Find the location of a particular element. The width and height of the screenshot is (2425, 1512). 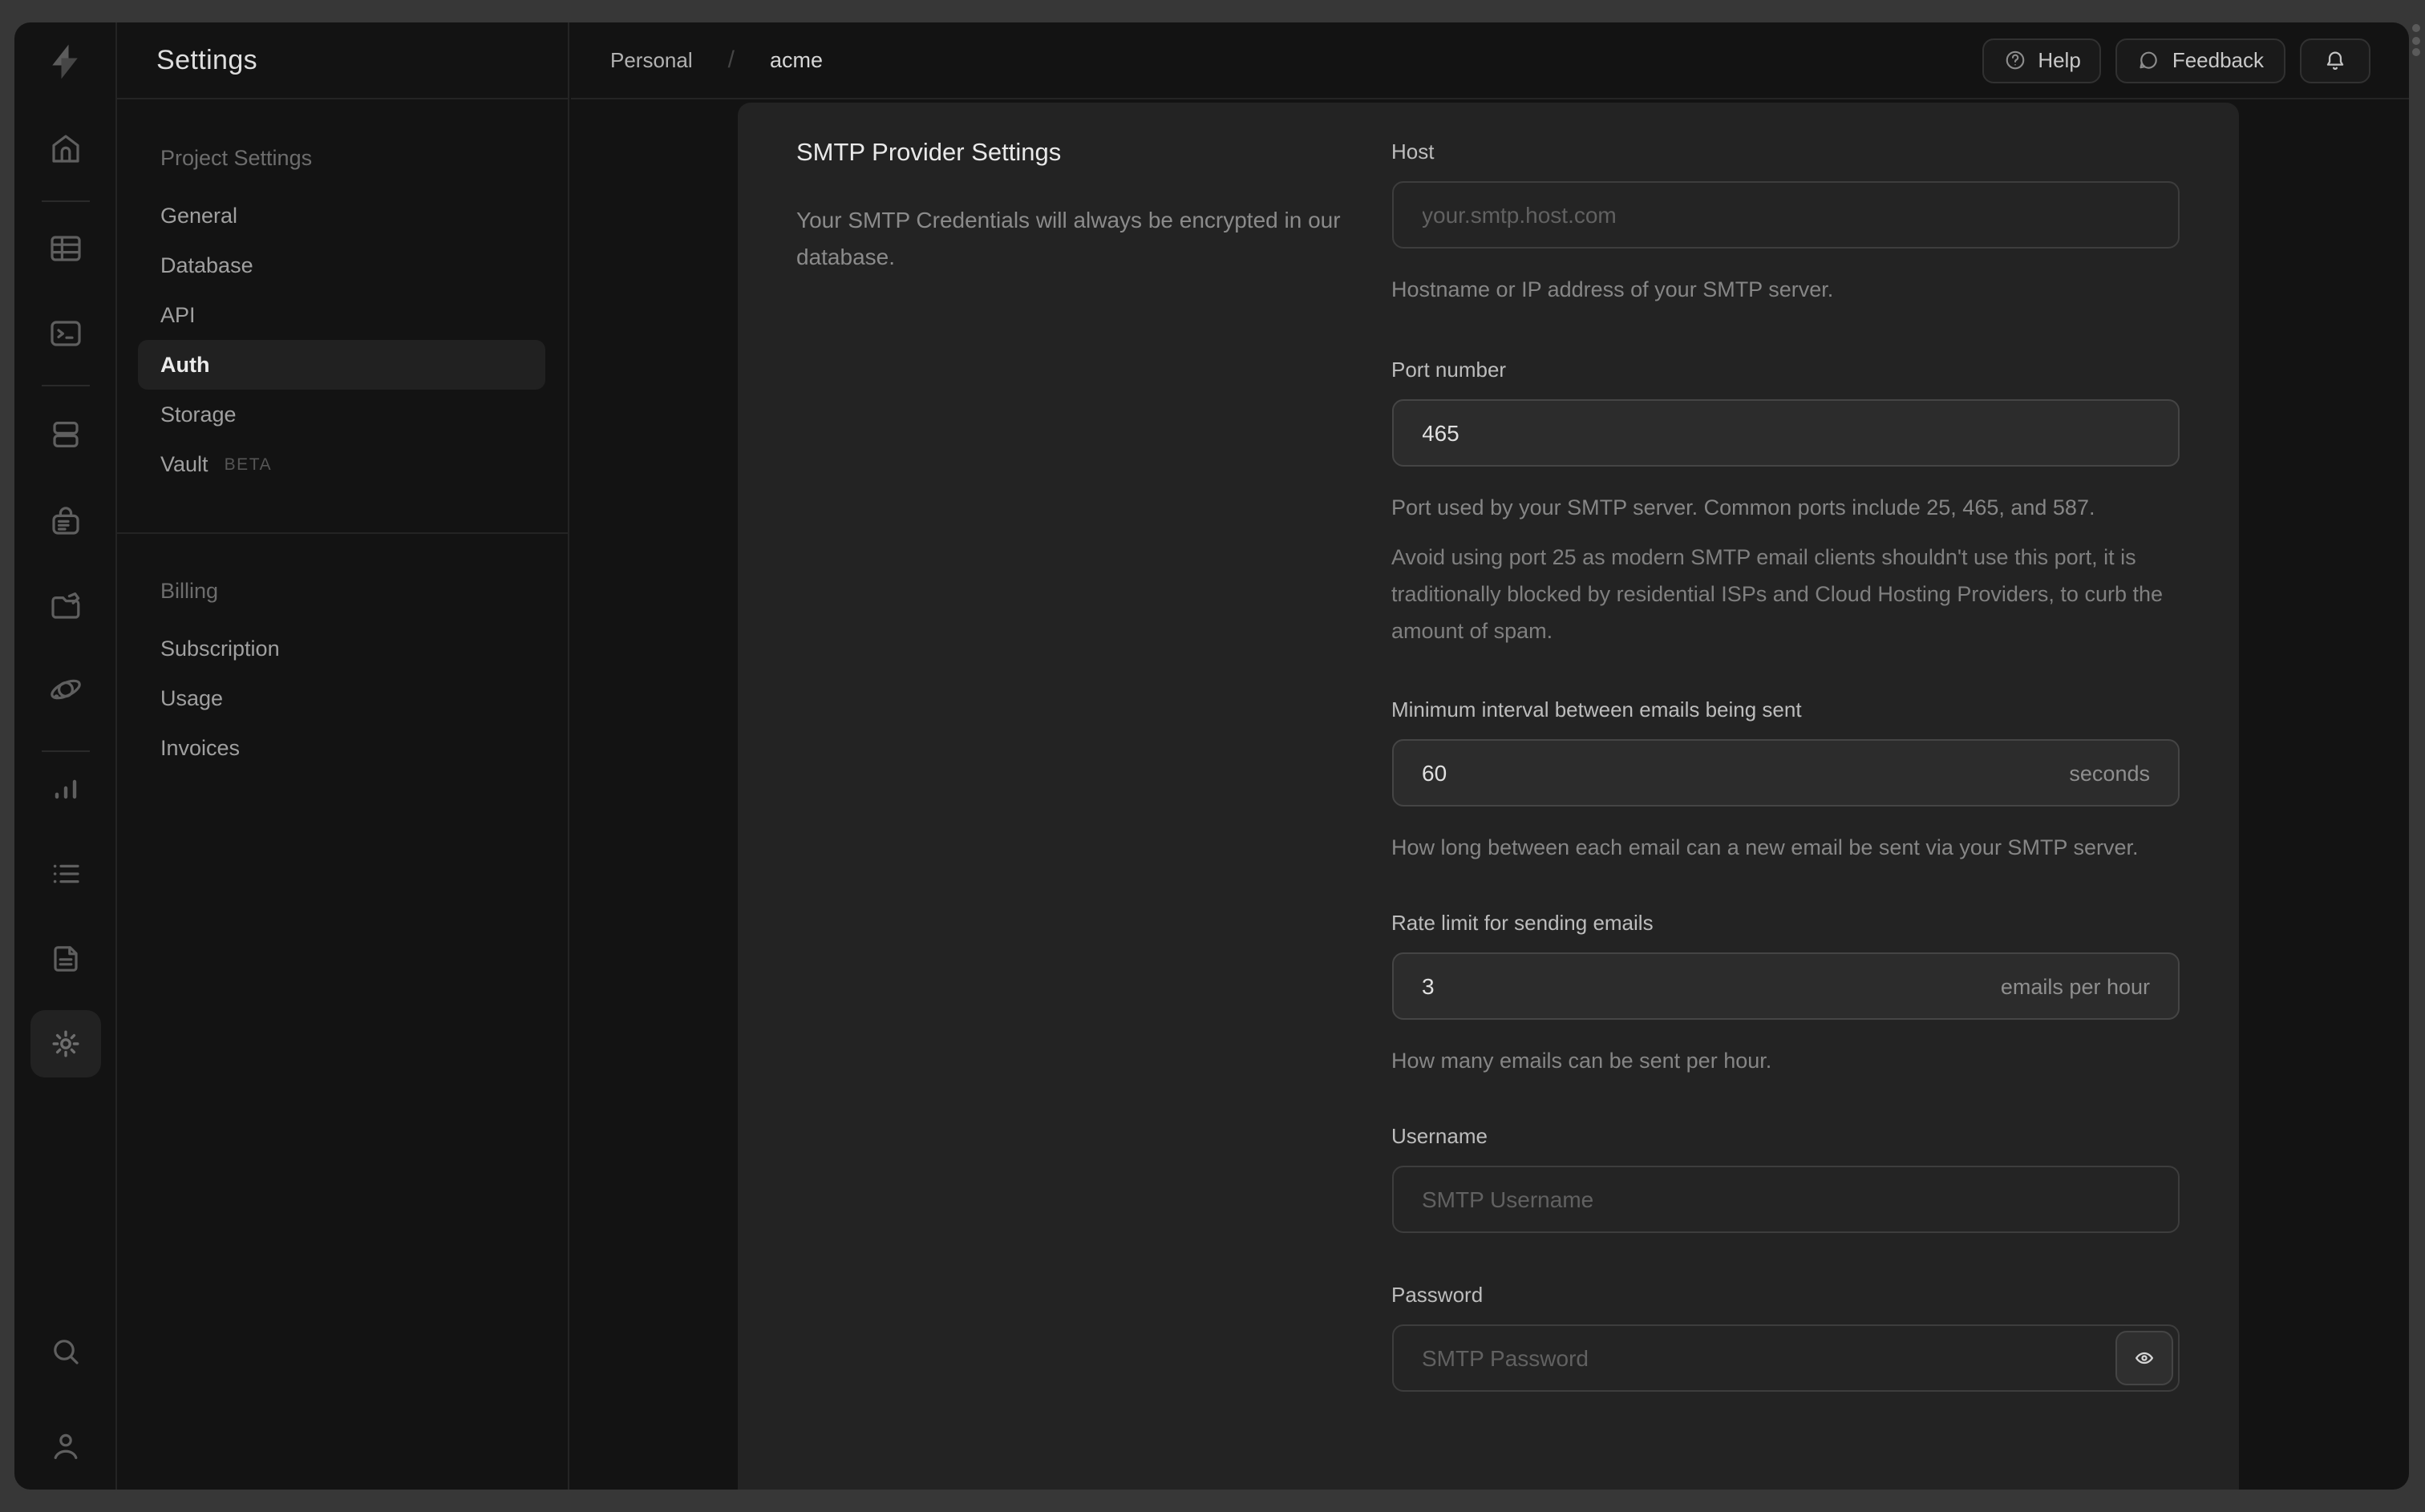

bell-icon is located at coordinates (2334, 60).